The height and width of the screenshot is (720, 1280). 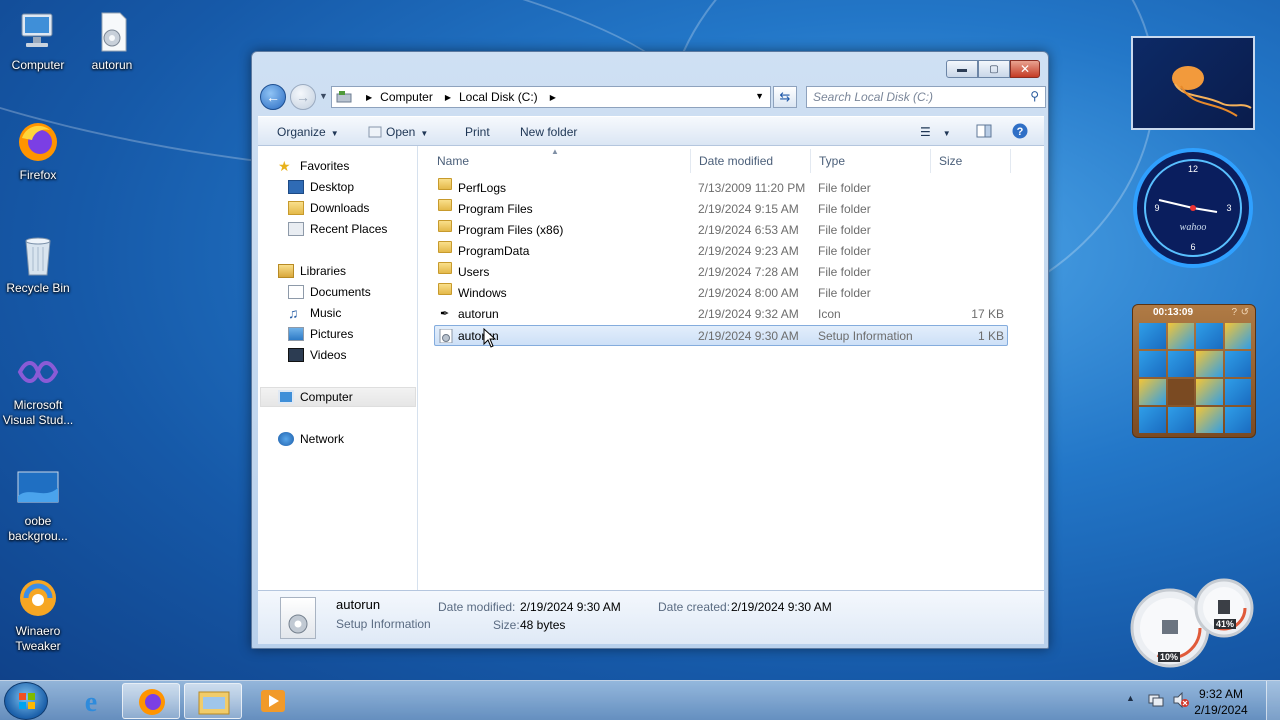 What do you see at coordinates (477, 132) in the screenshot?
I see `print-button: Print` at bounding box center [477, 132].